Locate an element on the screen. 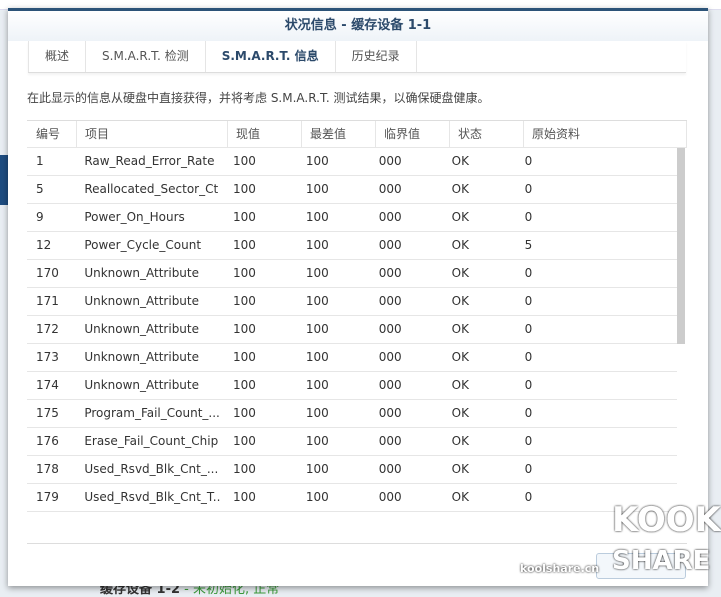 The width and height of the screenshot is (721, 597). scrollbar is located at coordinates (681, 246).